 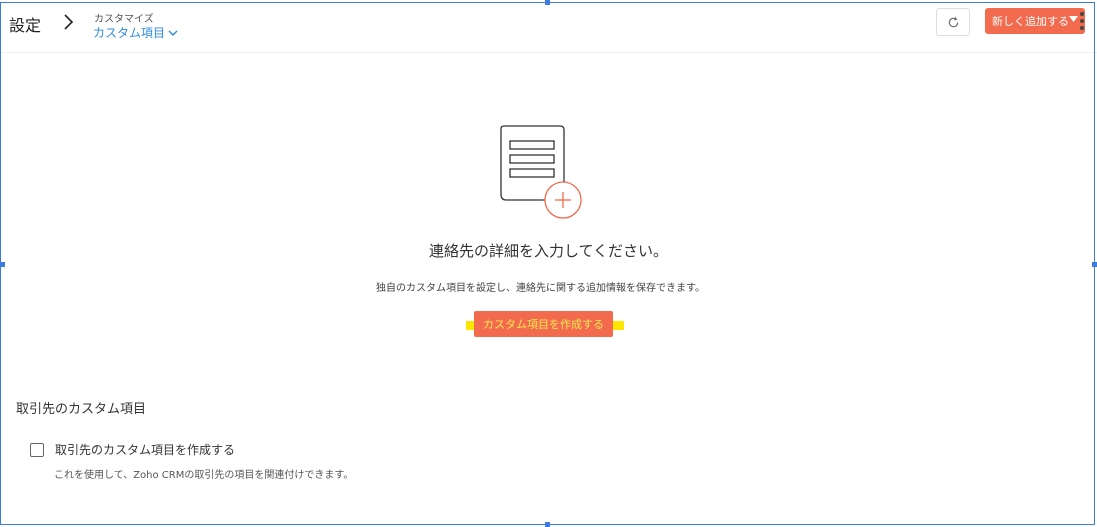 What do you see at coordinates (1083, 23) in the screenshot?
I see `kebab-menu-icon` at bounding box center [1083, 23].